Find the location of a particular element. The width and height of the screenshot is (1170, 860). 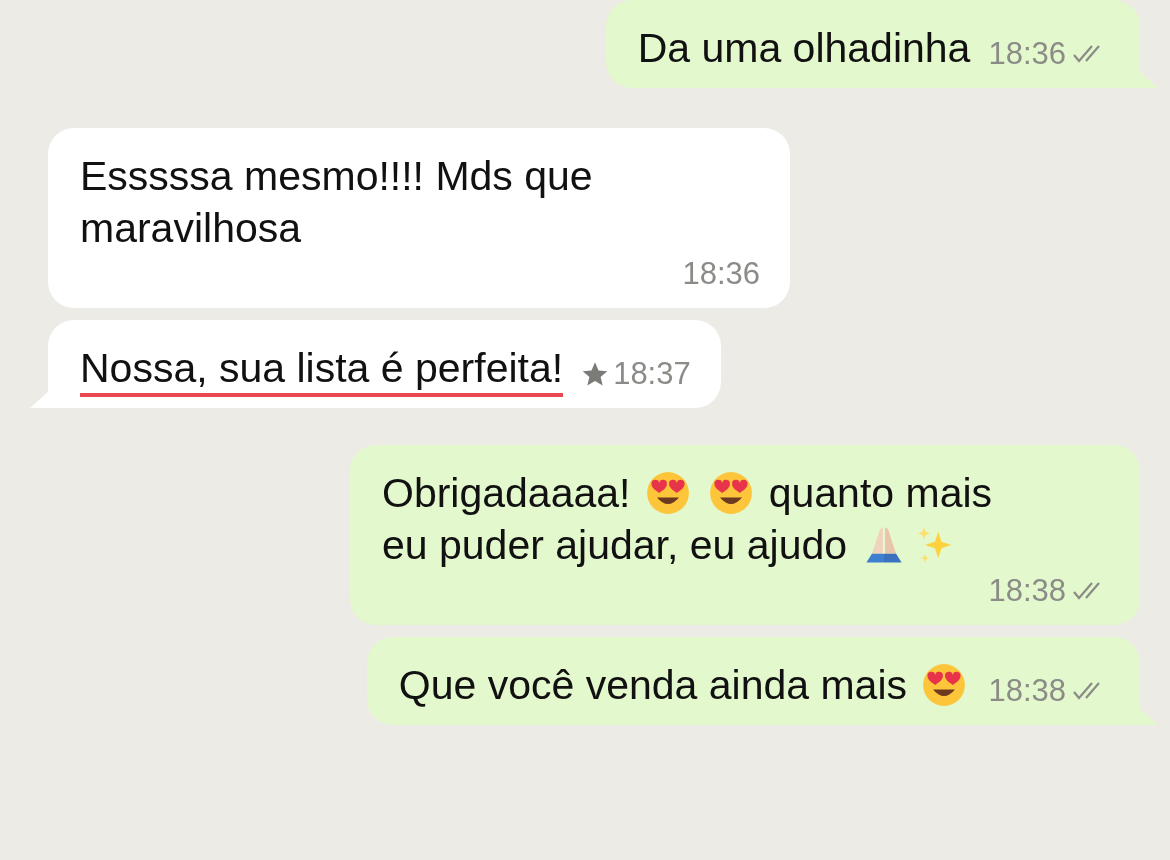

message-text: Que você venda ainda mais is located at coordinates (652, 685).